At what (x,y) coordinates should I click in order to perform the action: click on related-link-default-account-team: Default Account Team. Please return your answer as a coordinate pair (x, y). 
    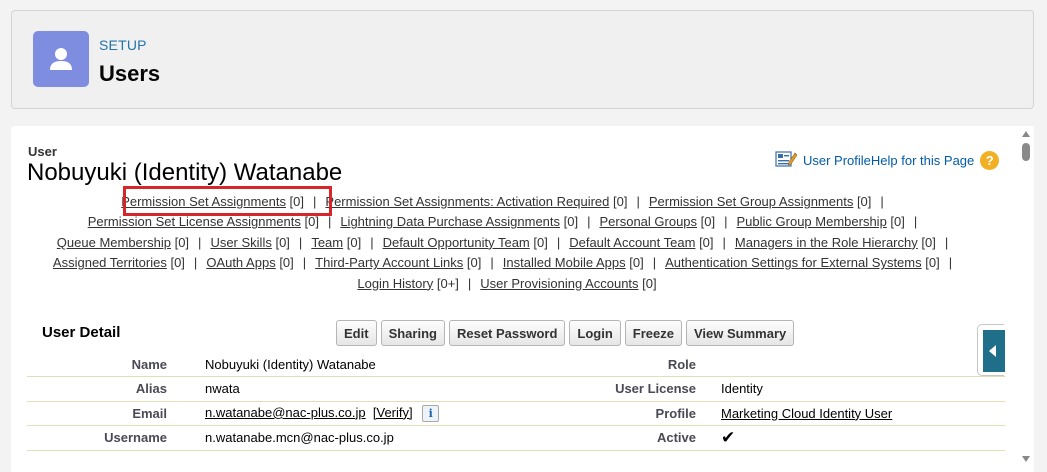
    Looking at the image, I should click on (632, 242).